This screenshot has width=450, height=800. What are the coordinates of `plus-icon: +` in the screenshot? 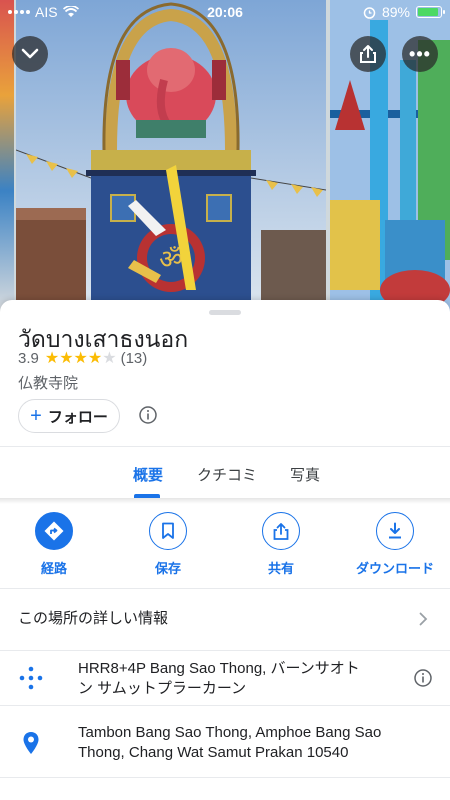 It's located at (36, 416).